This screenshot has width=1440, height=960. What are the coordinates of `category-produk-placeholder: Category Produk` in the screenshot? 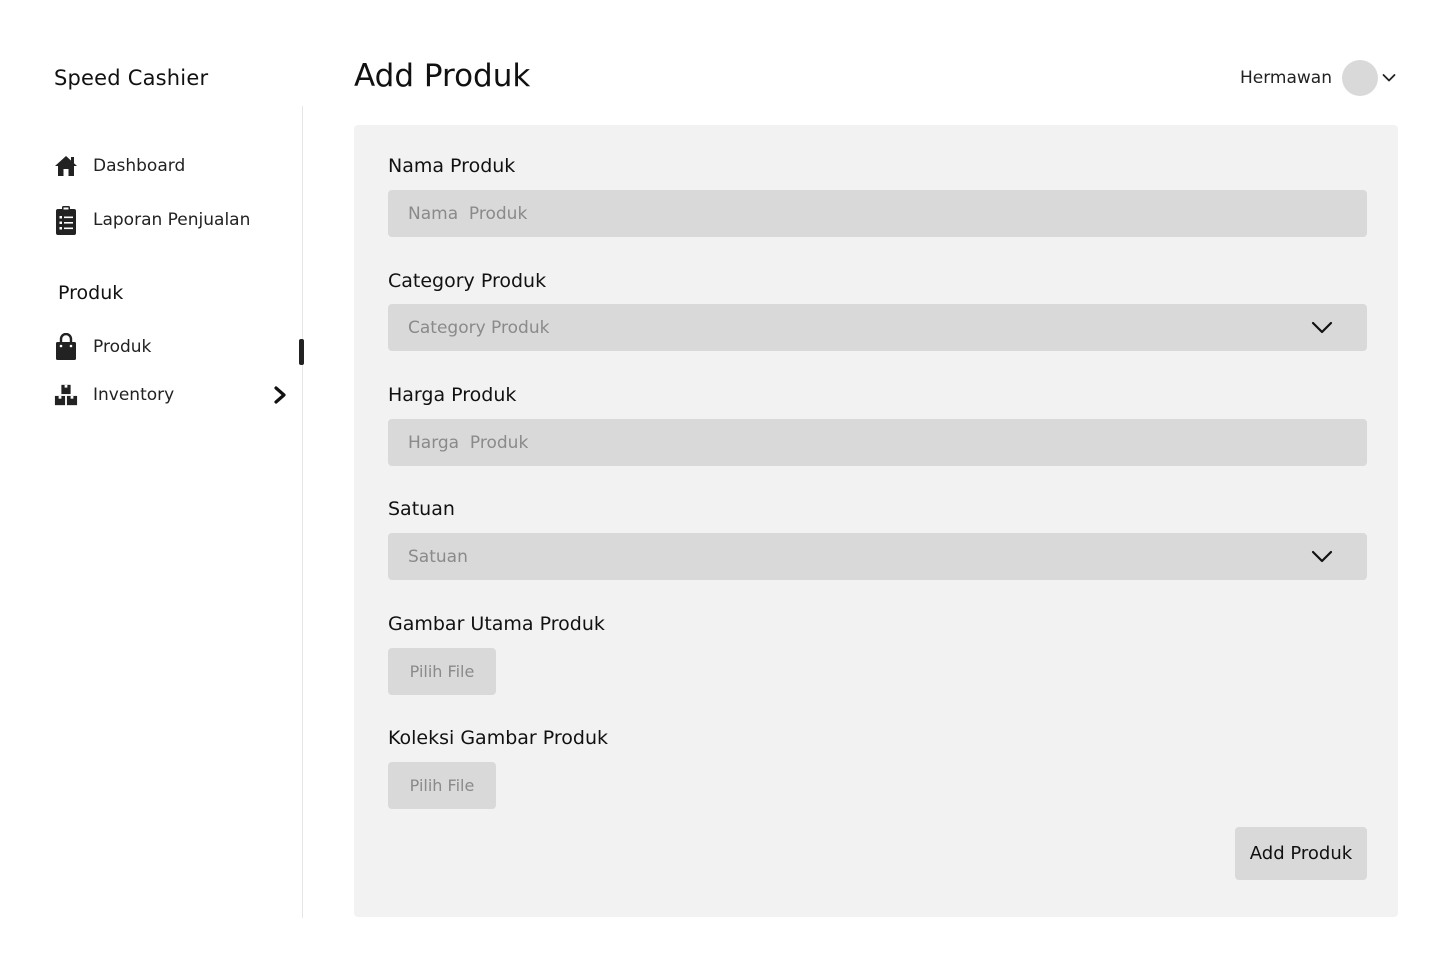 It's located at (479, 327).